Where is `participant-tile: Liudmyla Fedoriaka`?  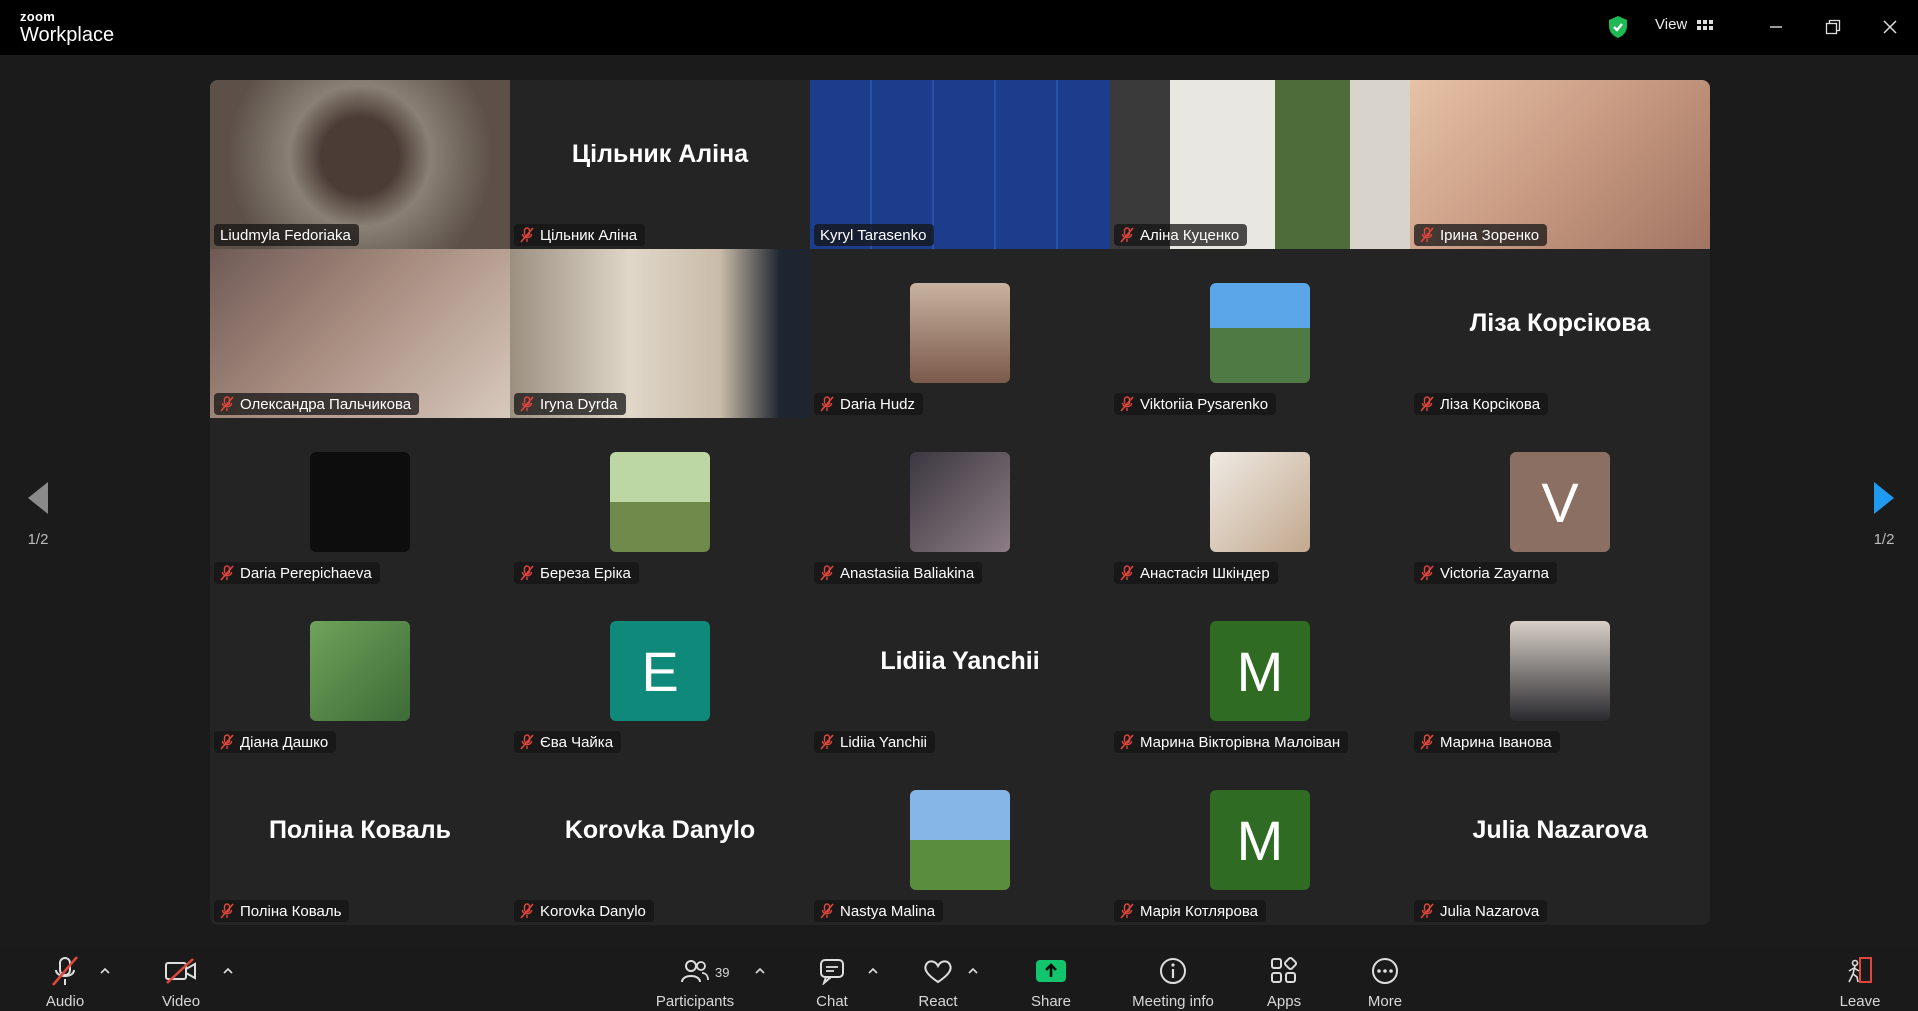
participant-tile: Liudmyla Fedoriaka is located at coordinates (360, 164).